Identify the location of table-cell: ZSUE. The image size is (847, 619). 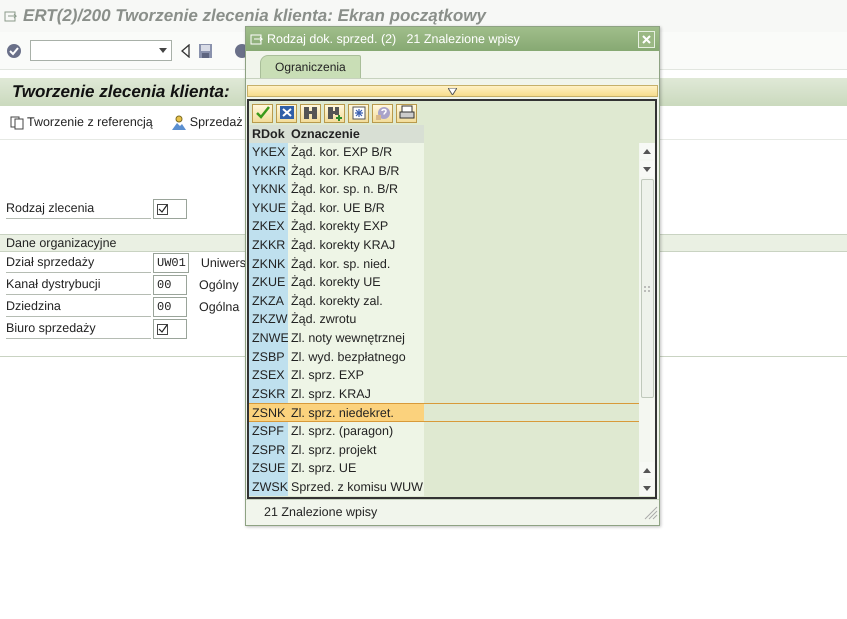
(268, 468).